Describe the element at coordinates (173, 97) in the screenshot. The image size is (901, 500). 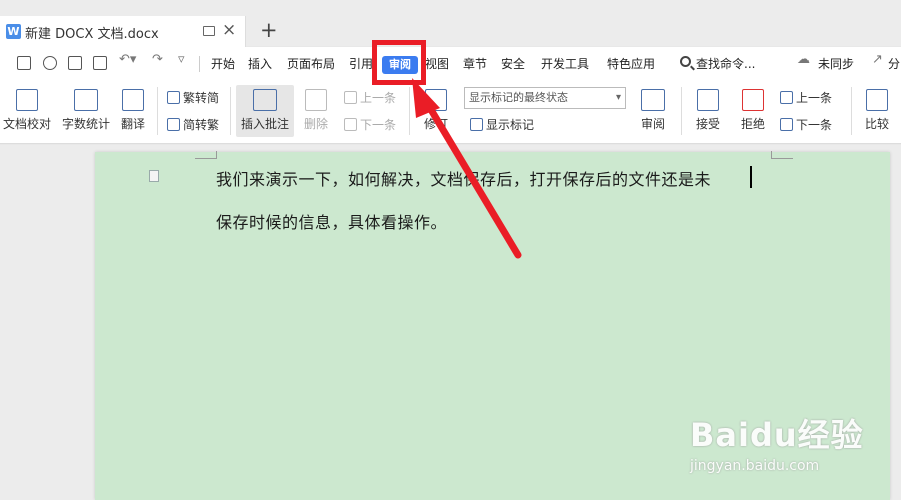
I see `trad-to-simp-icon` at that location.